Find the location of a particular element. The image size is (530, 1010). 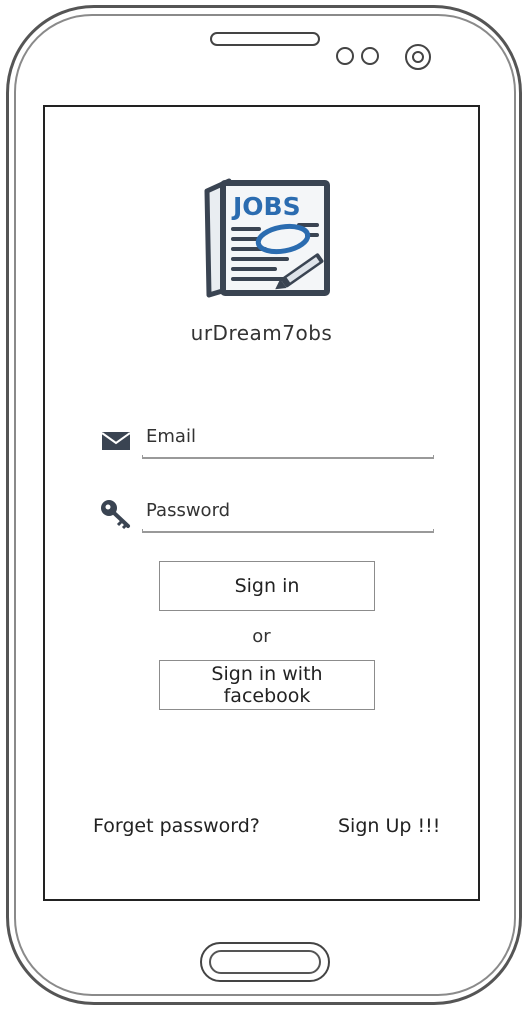

password-row is located at coordinates (267, 513).